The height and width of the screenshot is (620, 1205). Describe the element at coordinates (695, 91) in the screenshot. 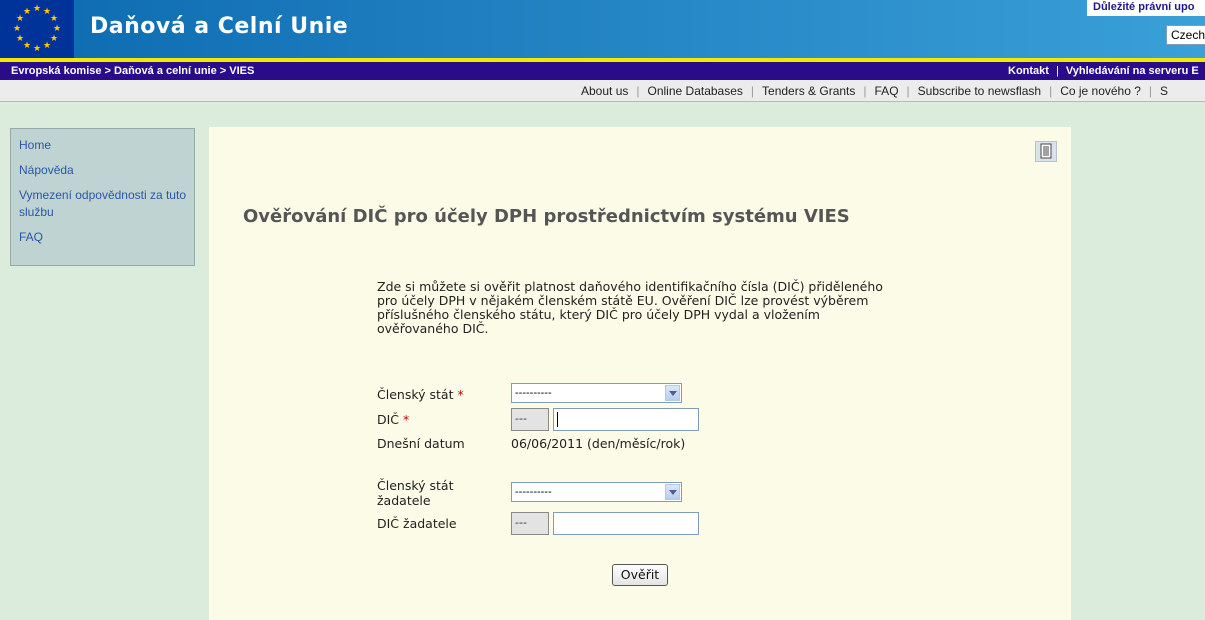

I see `nav-online-databases: Online Databases` at that location.